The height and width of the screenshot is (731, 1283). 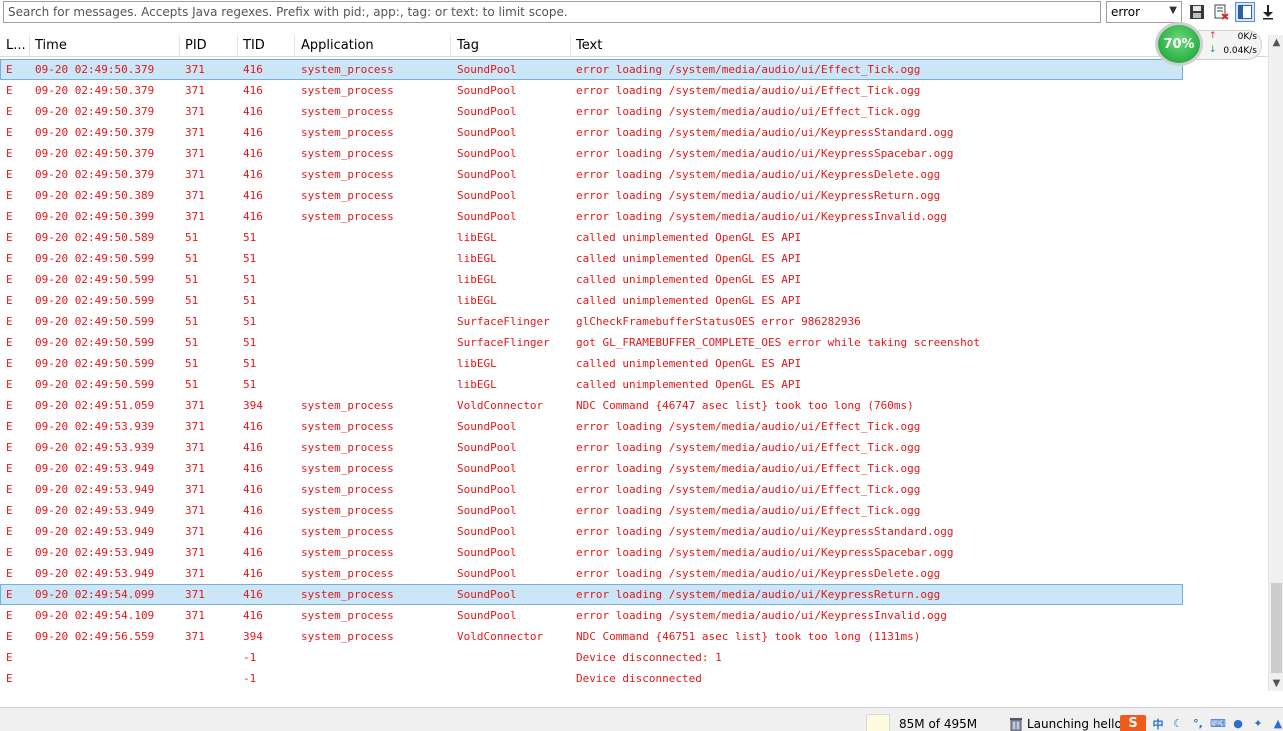 What do you see at coordinates (1144, 12) in the screenshot?
I see `log-level-select: error ▼` at bounding box center [1144, 12].